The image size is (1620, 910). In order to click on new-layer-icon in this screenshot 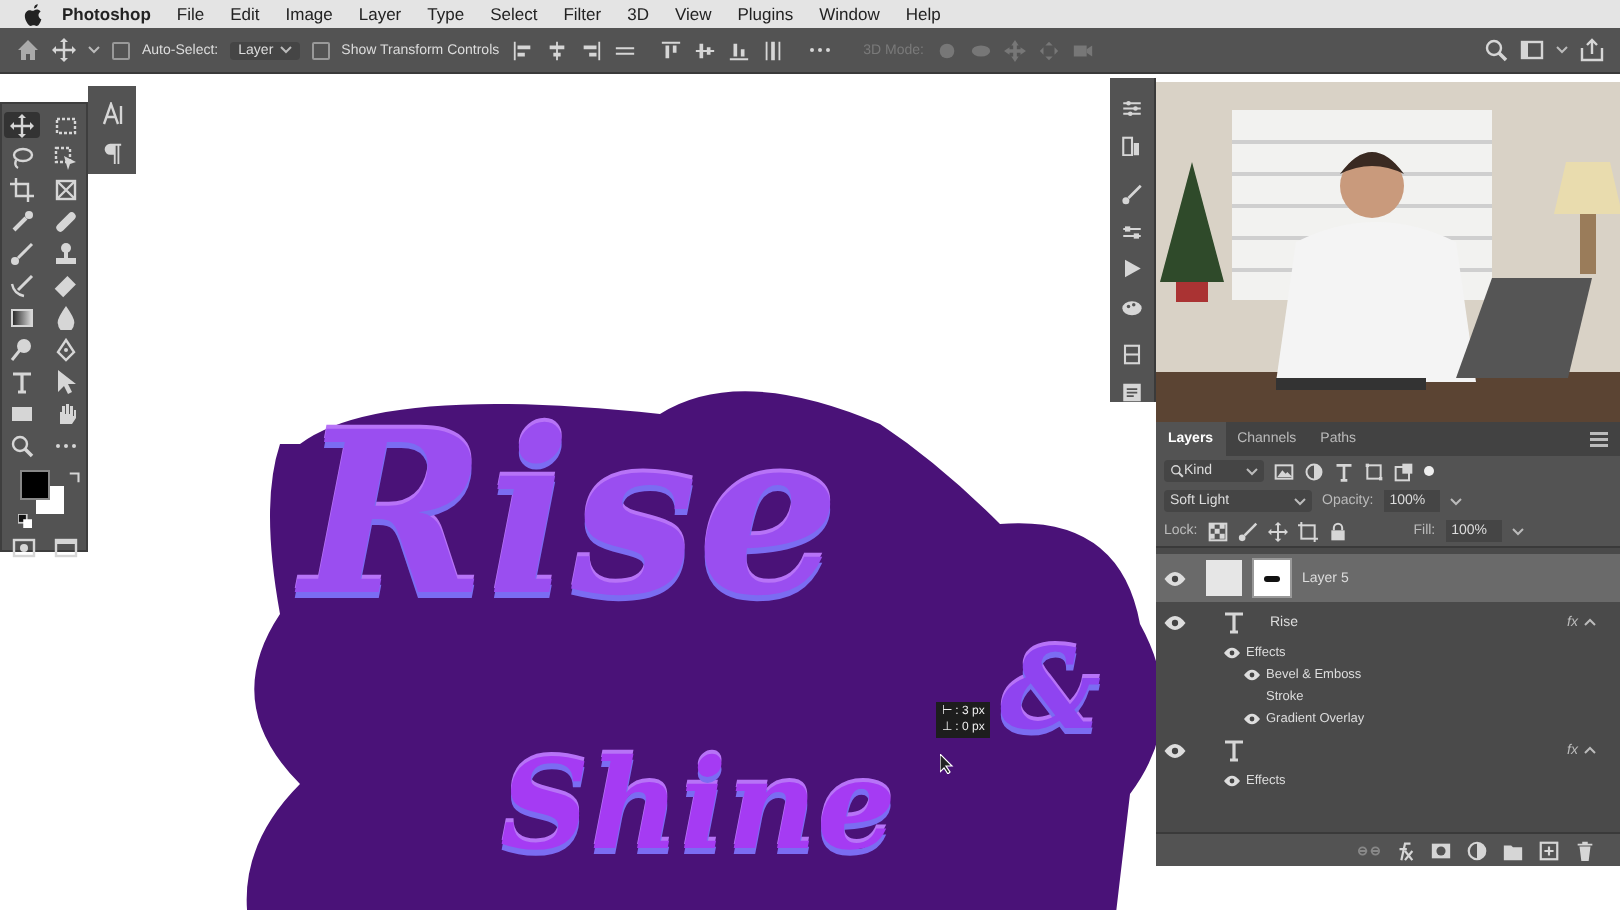, I will do `click(1549, 850)`.